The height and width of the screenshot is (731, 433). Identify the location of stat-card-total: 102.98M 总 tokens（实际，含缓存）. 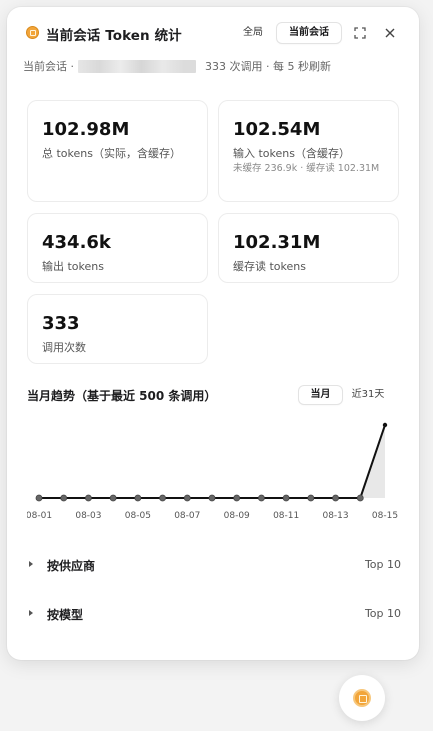
(117, 151).